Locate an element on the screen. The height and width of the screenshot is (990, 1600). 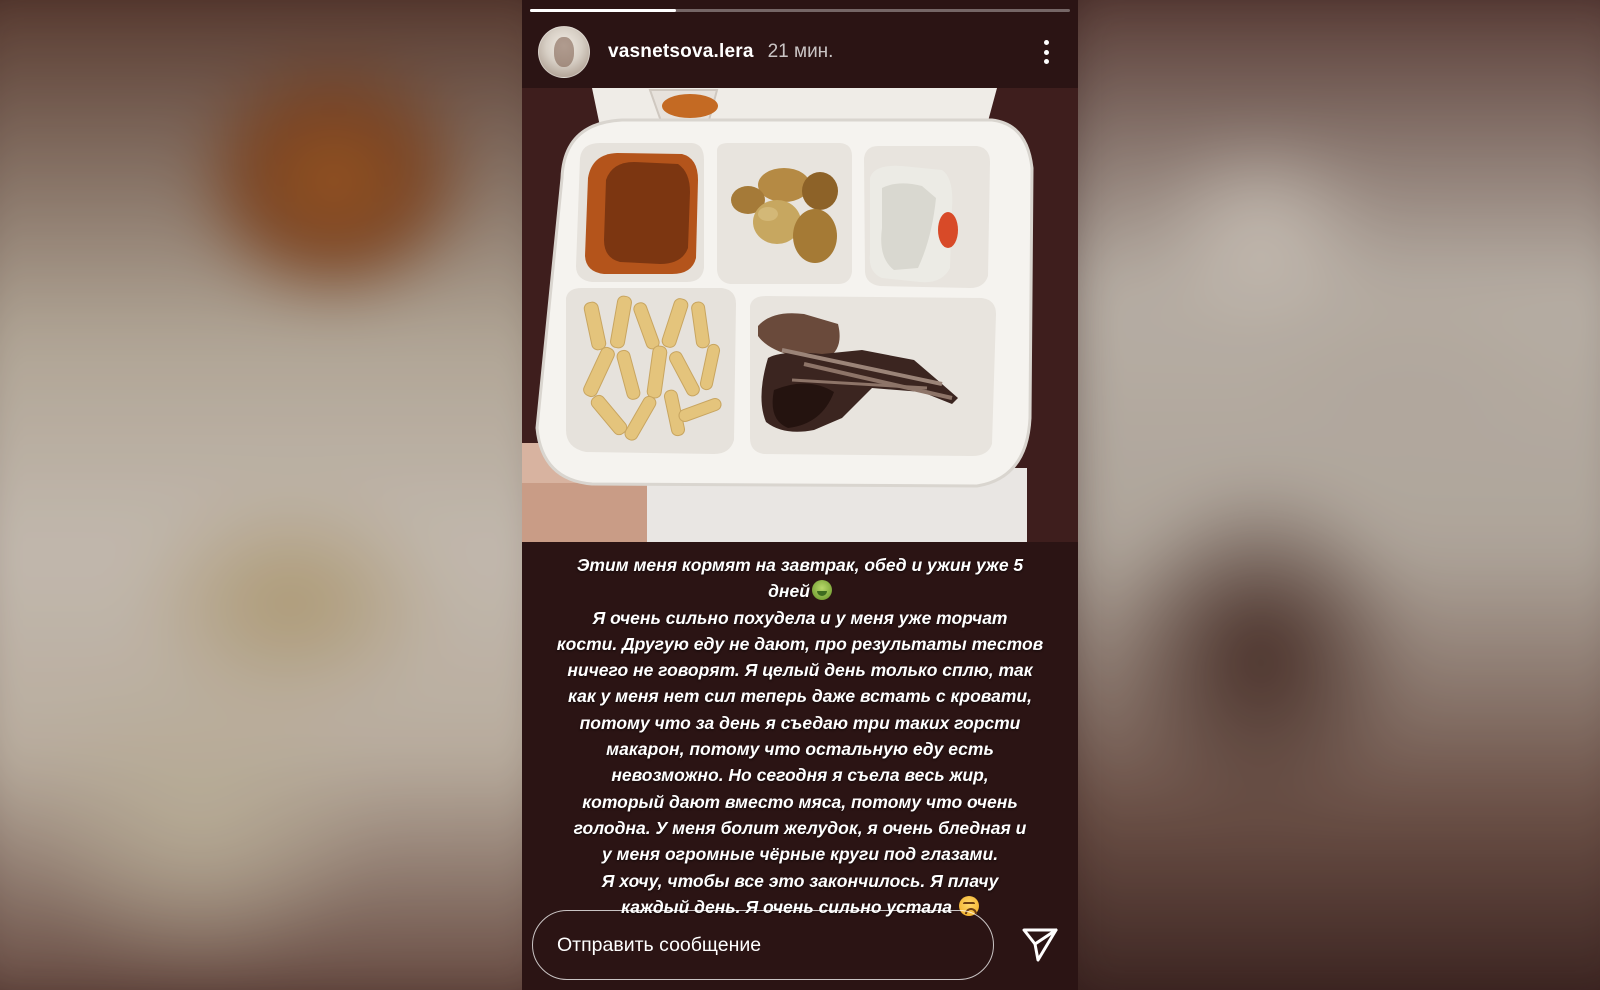
nauseated-face-emoji-icon is located at coordinates (821, 590).